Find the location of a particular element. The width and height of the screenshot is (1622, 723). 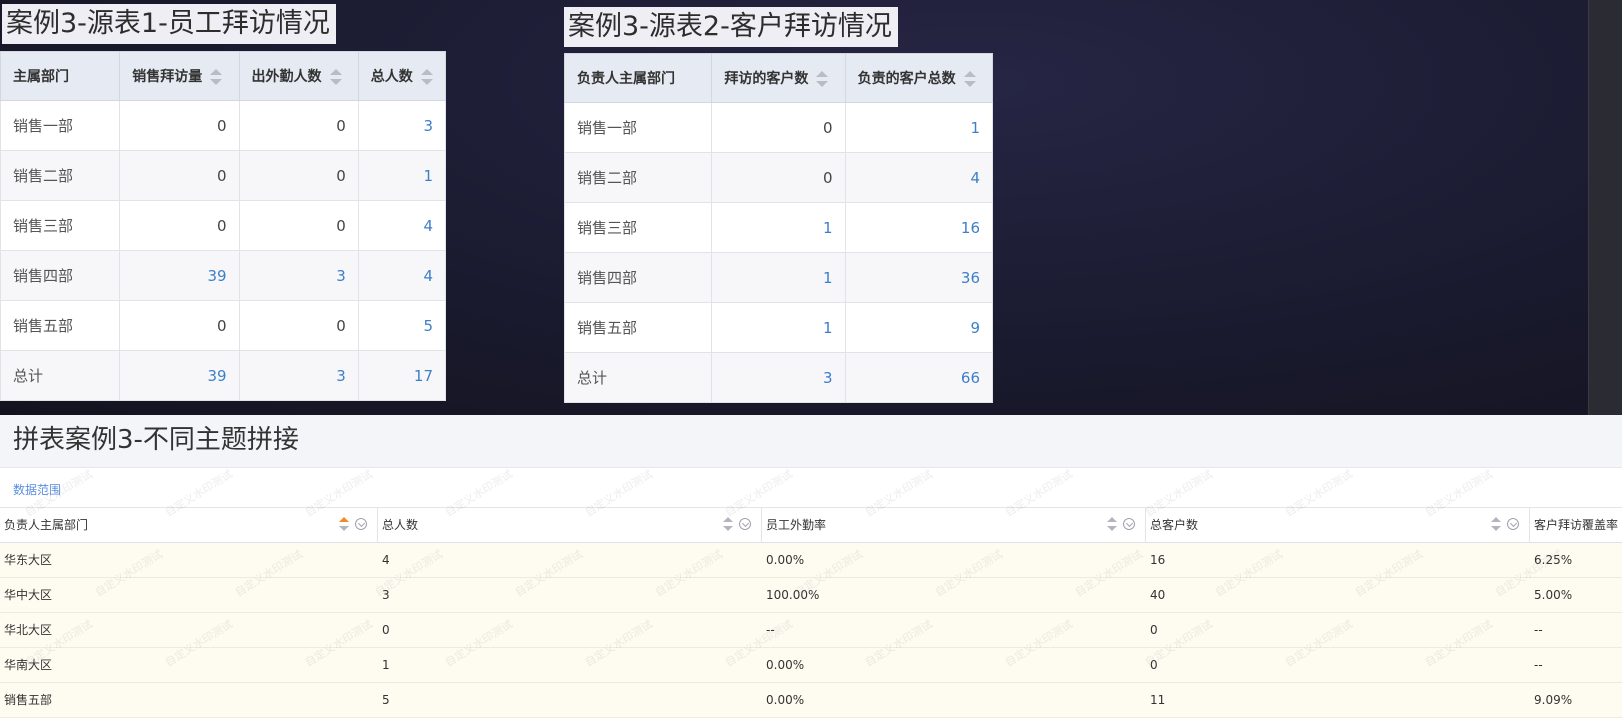

row-label: 总计 is located at coordinates (60, 375).